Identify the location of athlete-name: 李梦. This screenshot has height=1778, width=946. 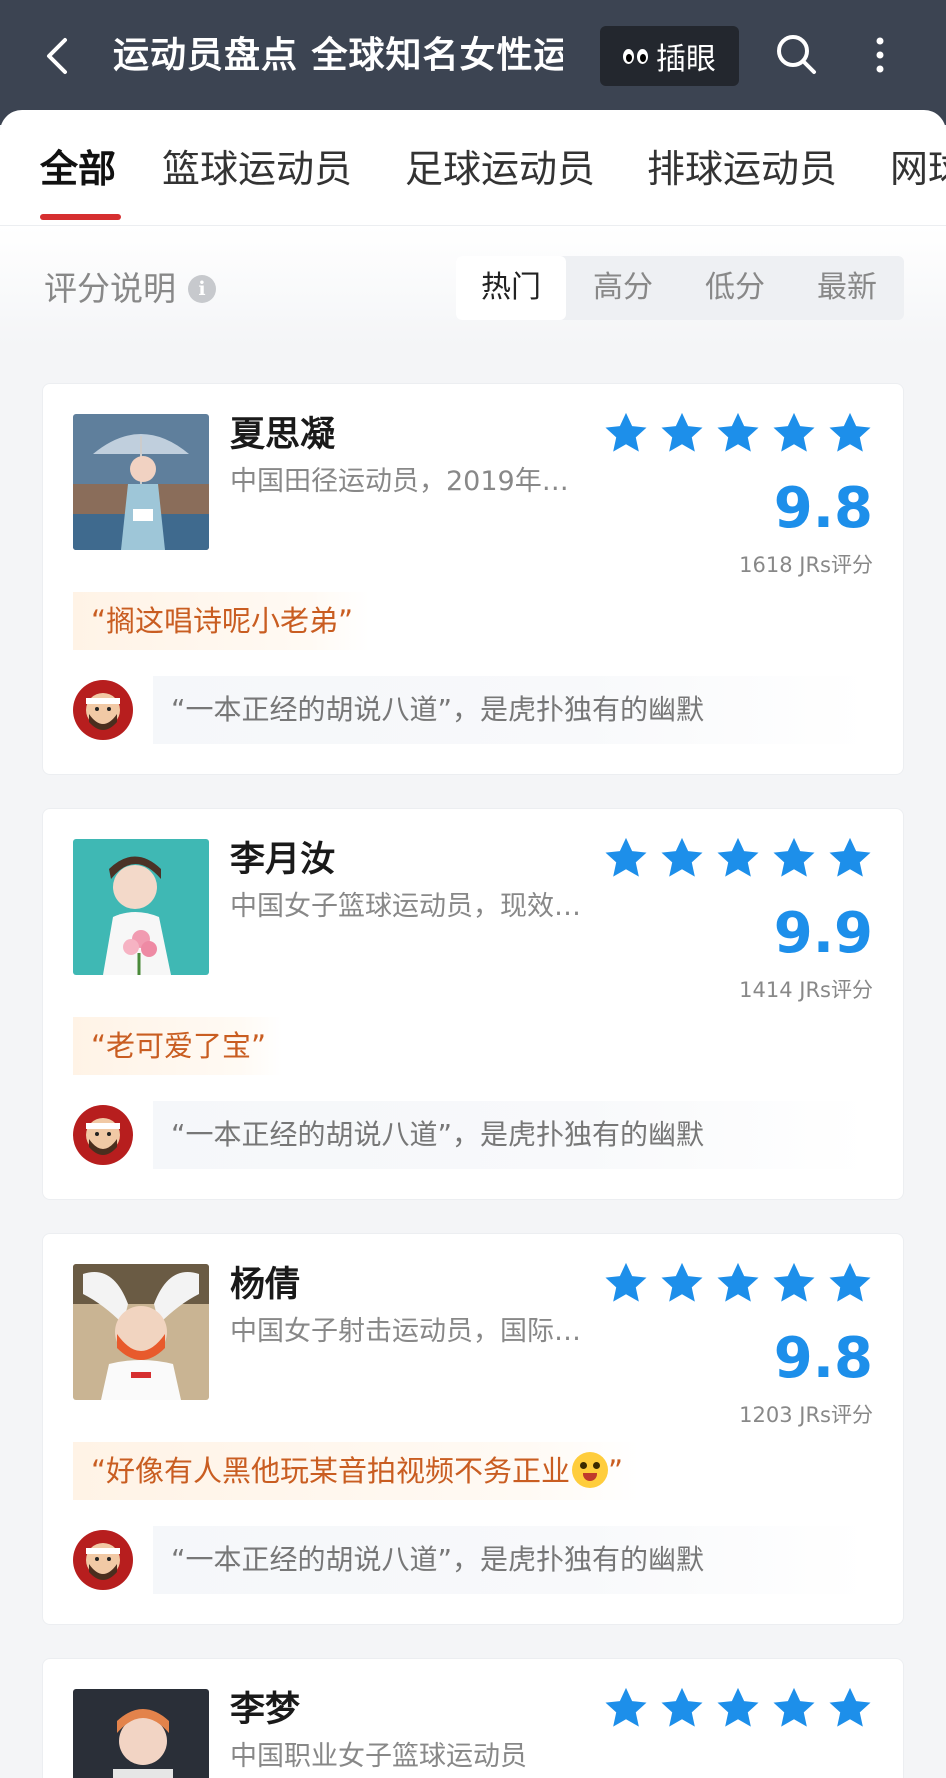
(265, 1710).